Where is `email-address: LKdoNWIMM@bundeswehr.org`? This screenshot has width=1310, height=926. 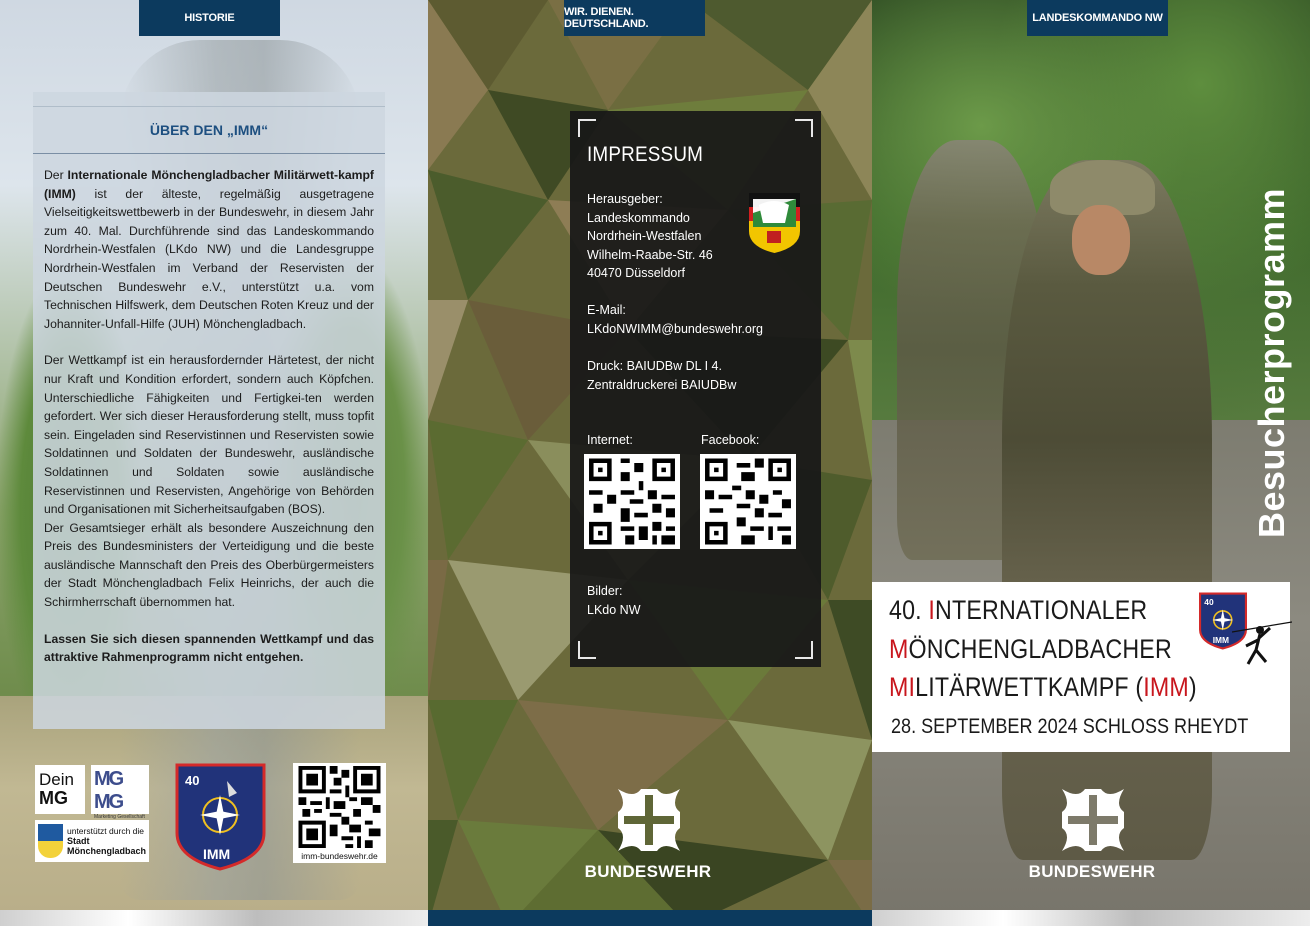
email-address: LKdoNWIMM@bundeswehr.org is located at coordinates (675, 329).